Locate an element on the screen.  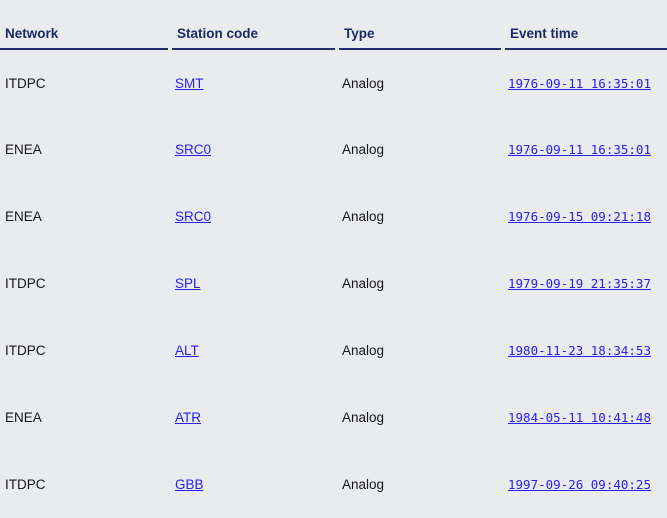
event-time-link: 1980-11-23 18:34:53 is located at coordinates (579, 350).